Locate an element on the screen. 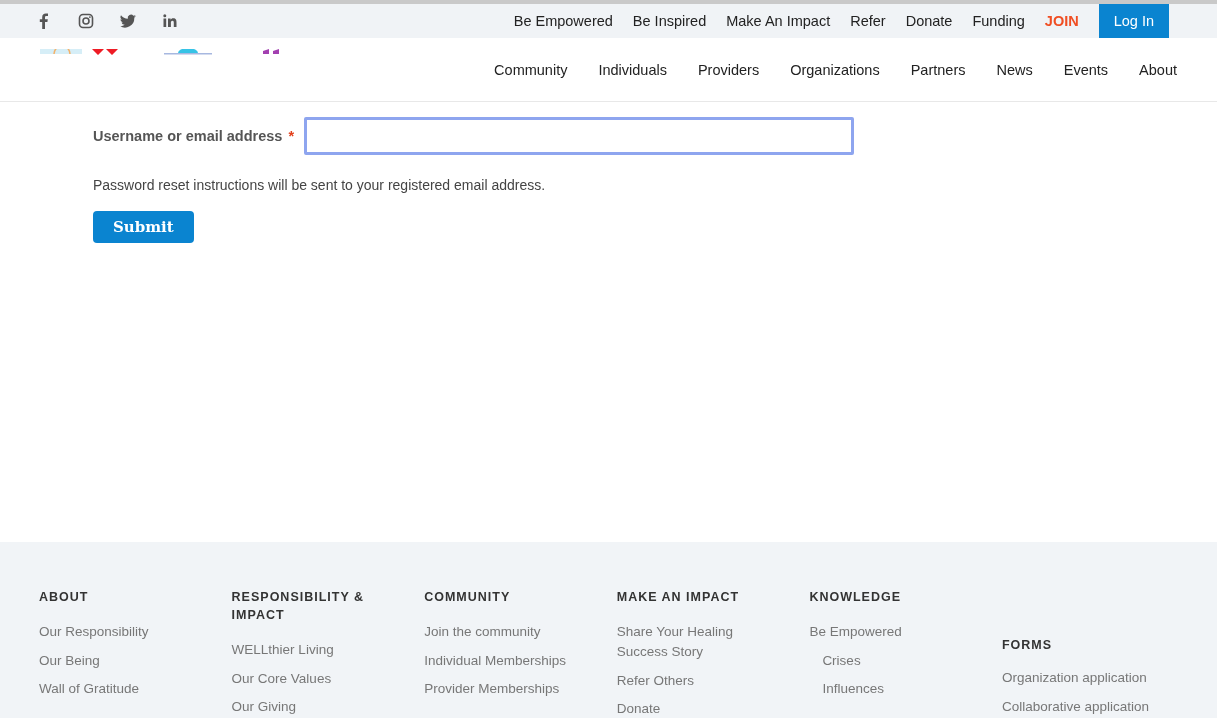  main-nav-link: Community is located at coordinates (531, 69).